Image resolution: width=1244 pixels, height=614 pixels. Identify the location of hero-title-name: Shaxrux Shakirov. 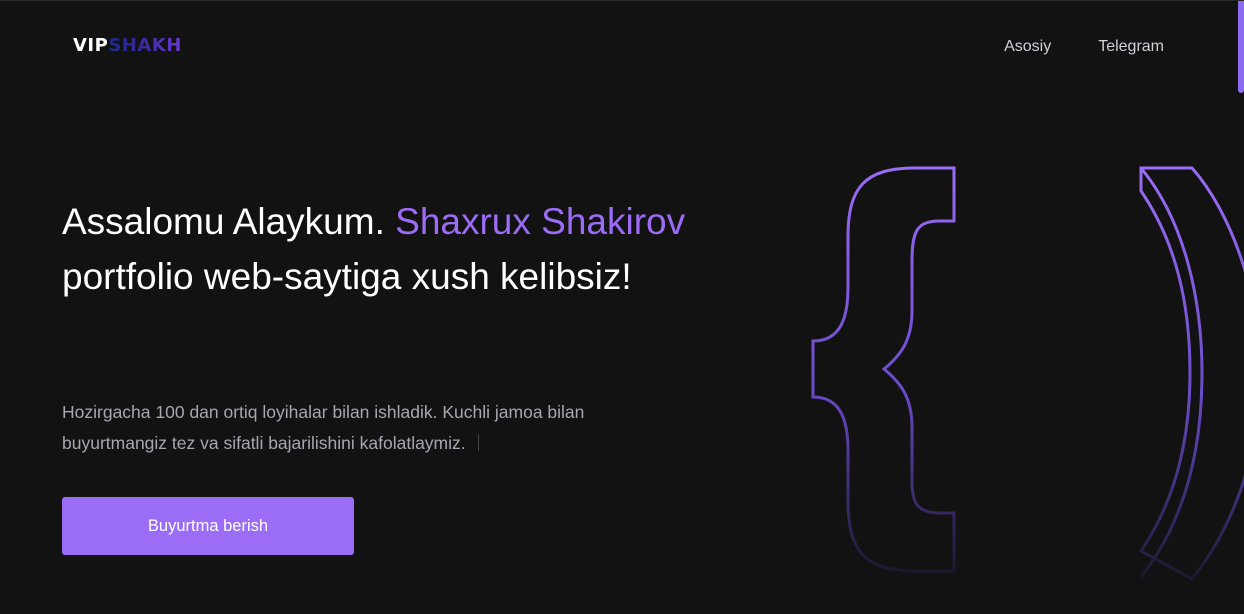
(540, 221).